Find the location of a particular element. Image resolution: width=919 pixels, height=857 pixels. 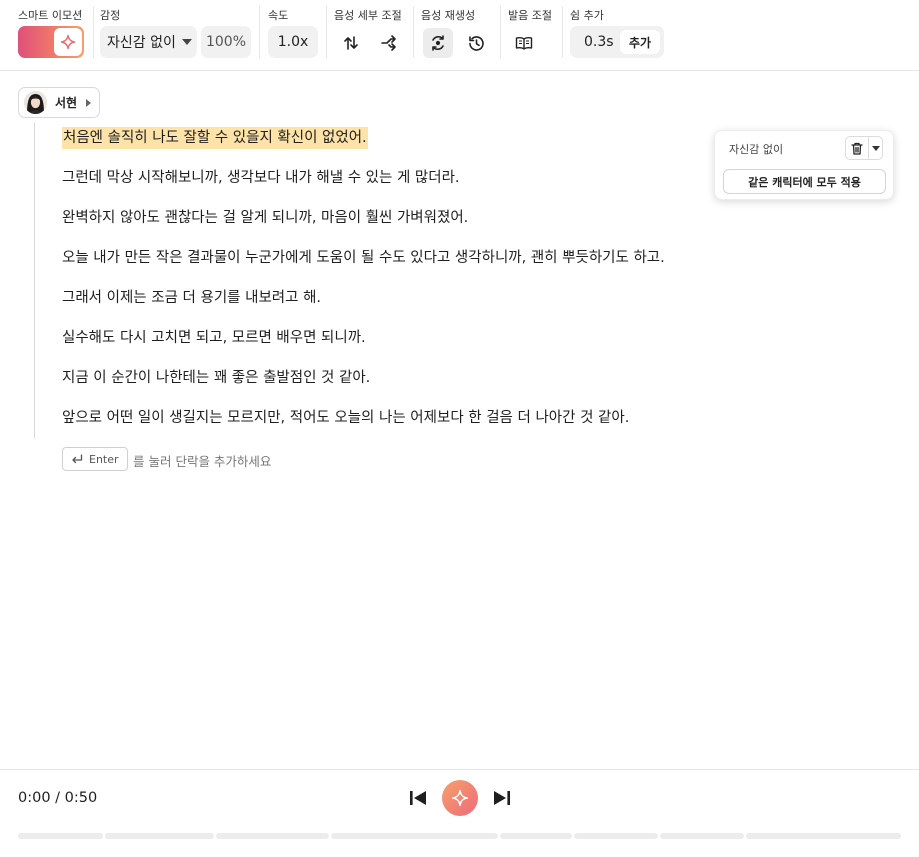

speed-value: 1.0x is located at coordinates (293, 42).